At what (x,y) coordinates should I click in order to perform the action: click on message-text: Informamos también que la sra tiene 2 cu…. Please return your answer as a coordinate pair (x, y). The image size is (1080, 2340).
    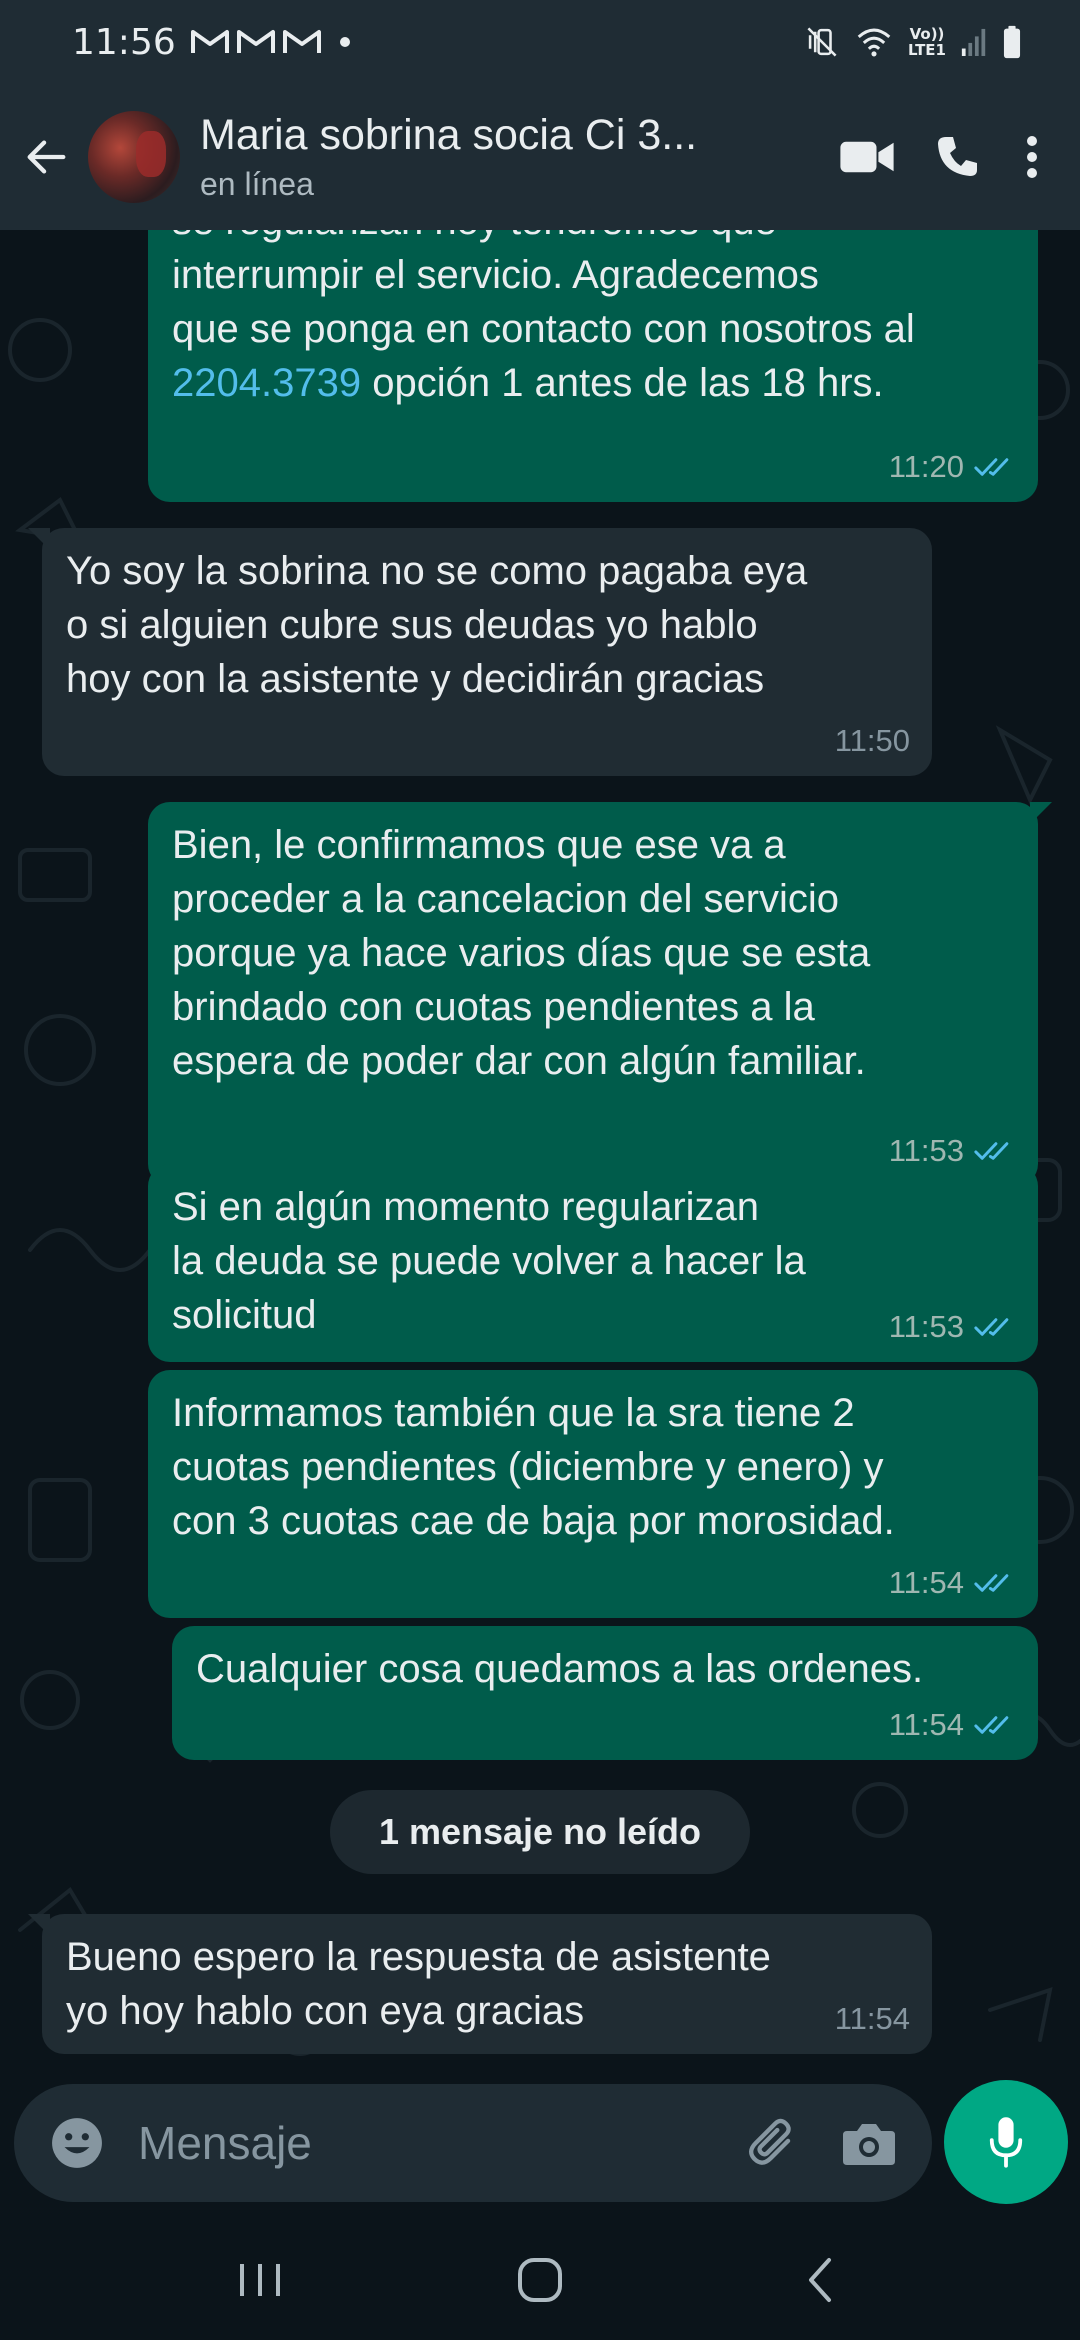
    Looking at the image, I should click on (533, 1467).